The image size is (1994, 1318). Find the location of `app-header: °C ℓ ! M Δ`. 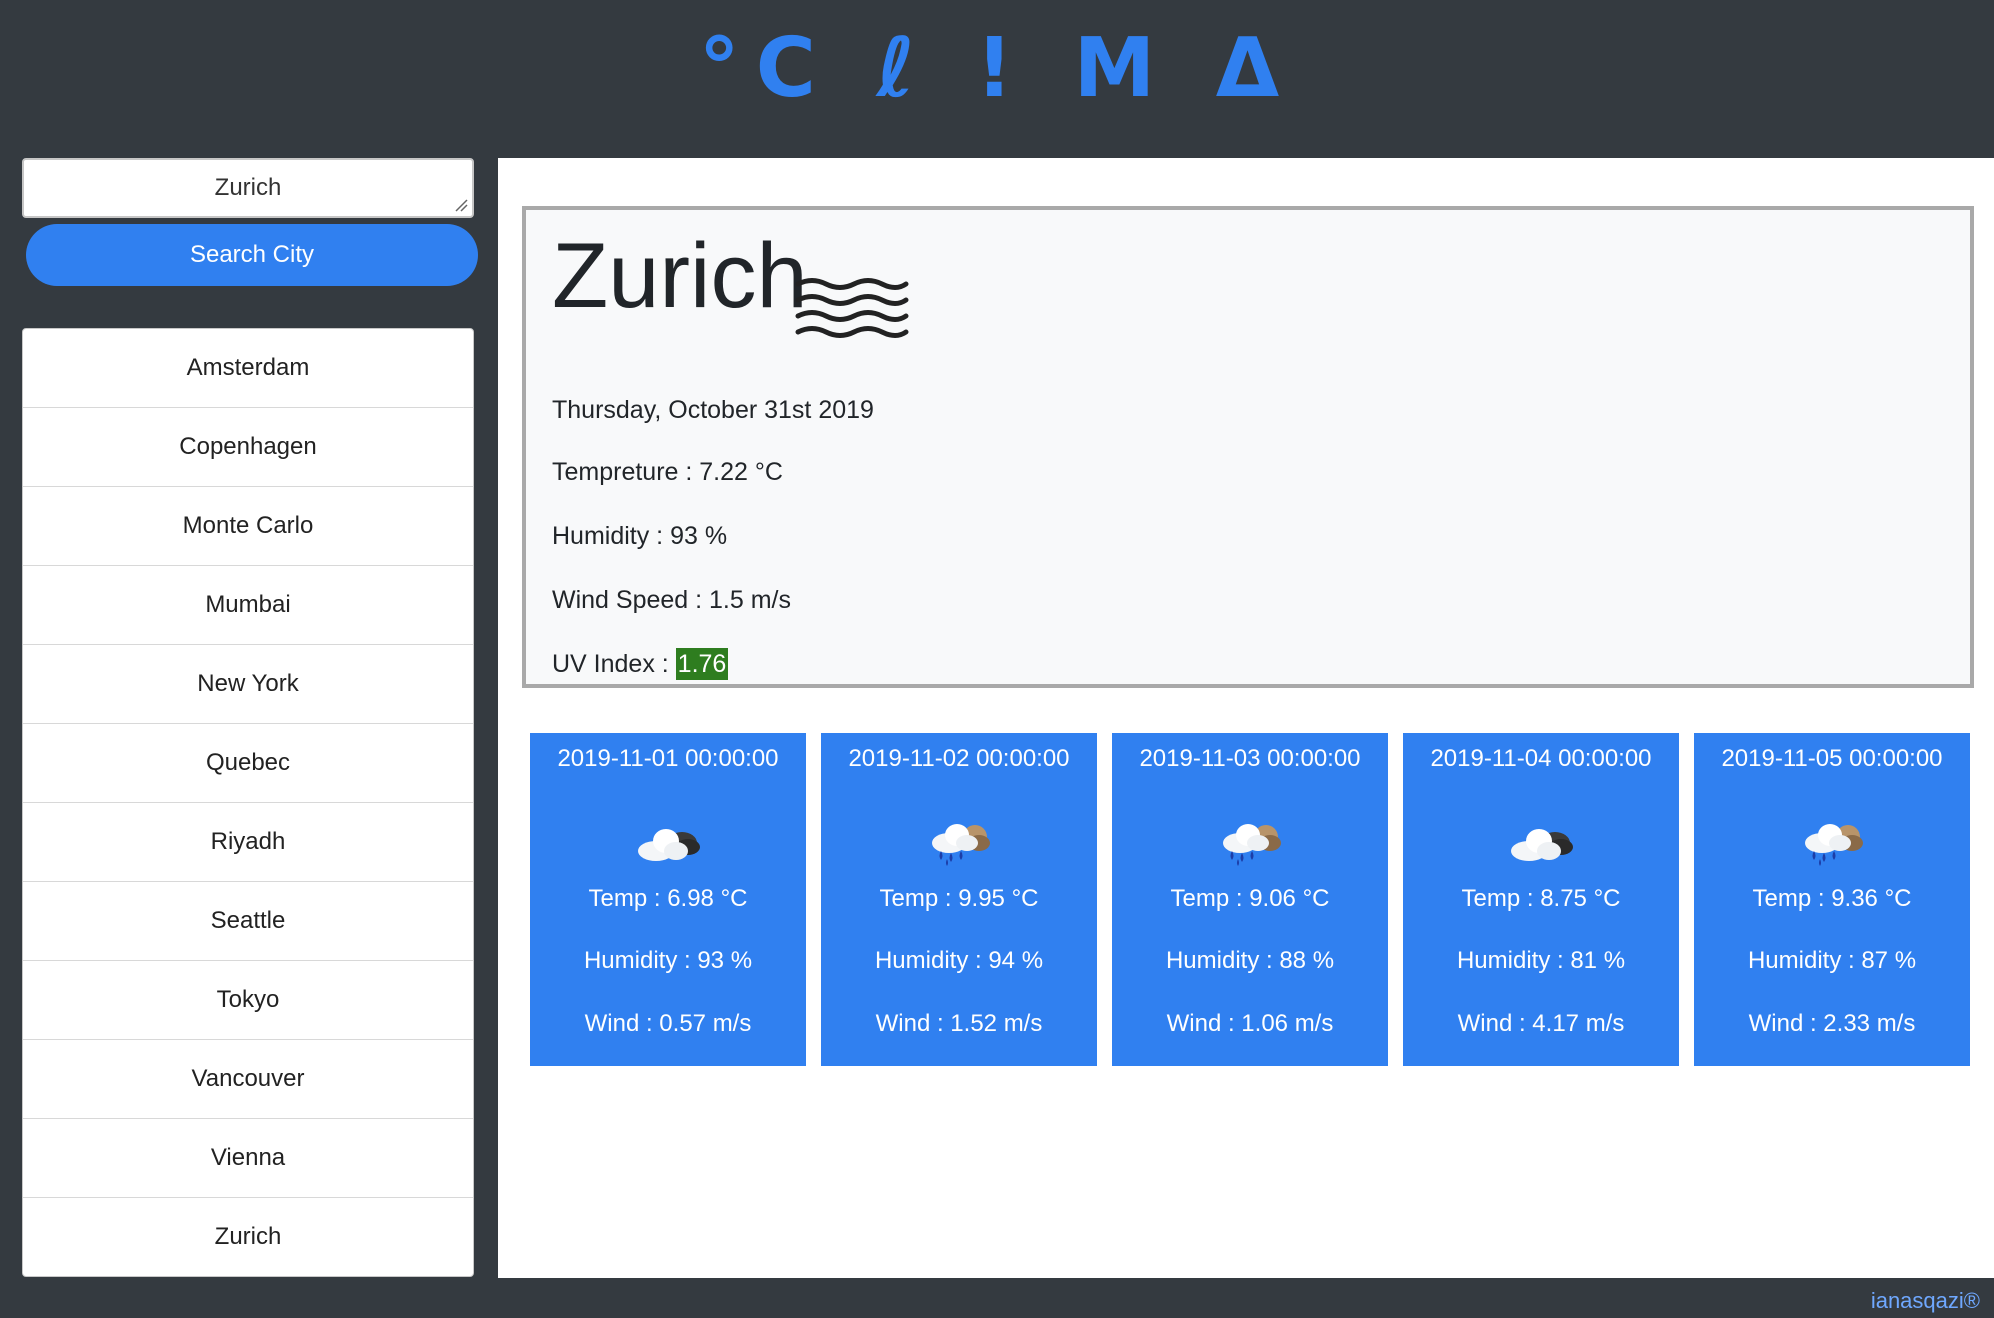

app-header: °C ℓ ! M Δ is located at coordinates (997, 79).